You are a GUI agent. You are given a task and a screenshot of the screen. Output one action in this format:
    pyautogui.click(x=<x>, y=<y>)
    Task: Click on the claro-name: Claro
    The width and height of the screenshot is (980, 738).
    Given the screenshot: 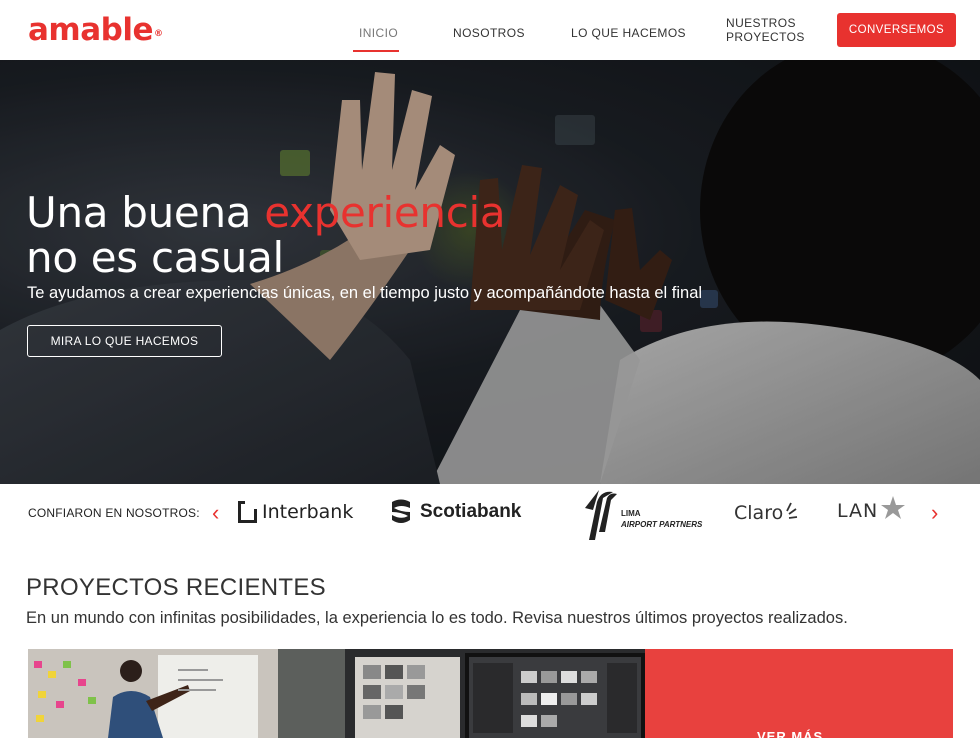 What is the action you would take?
    pyautogui.click(x=759, y=513)
    